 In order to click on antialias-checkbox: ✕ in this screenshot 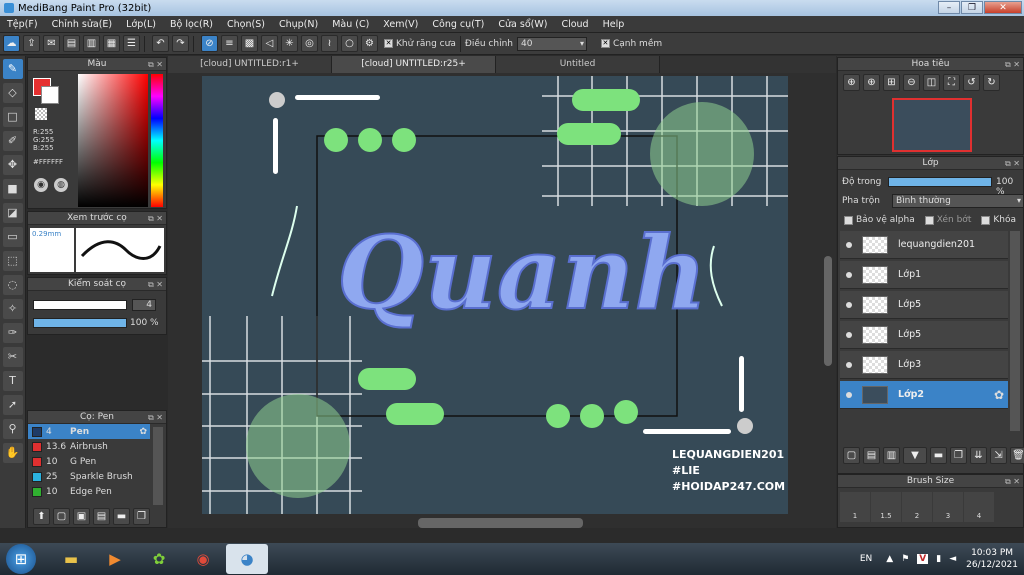, I will do `click(388, 43)`.